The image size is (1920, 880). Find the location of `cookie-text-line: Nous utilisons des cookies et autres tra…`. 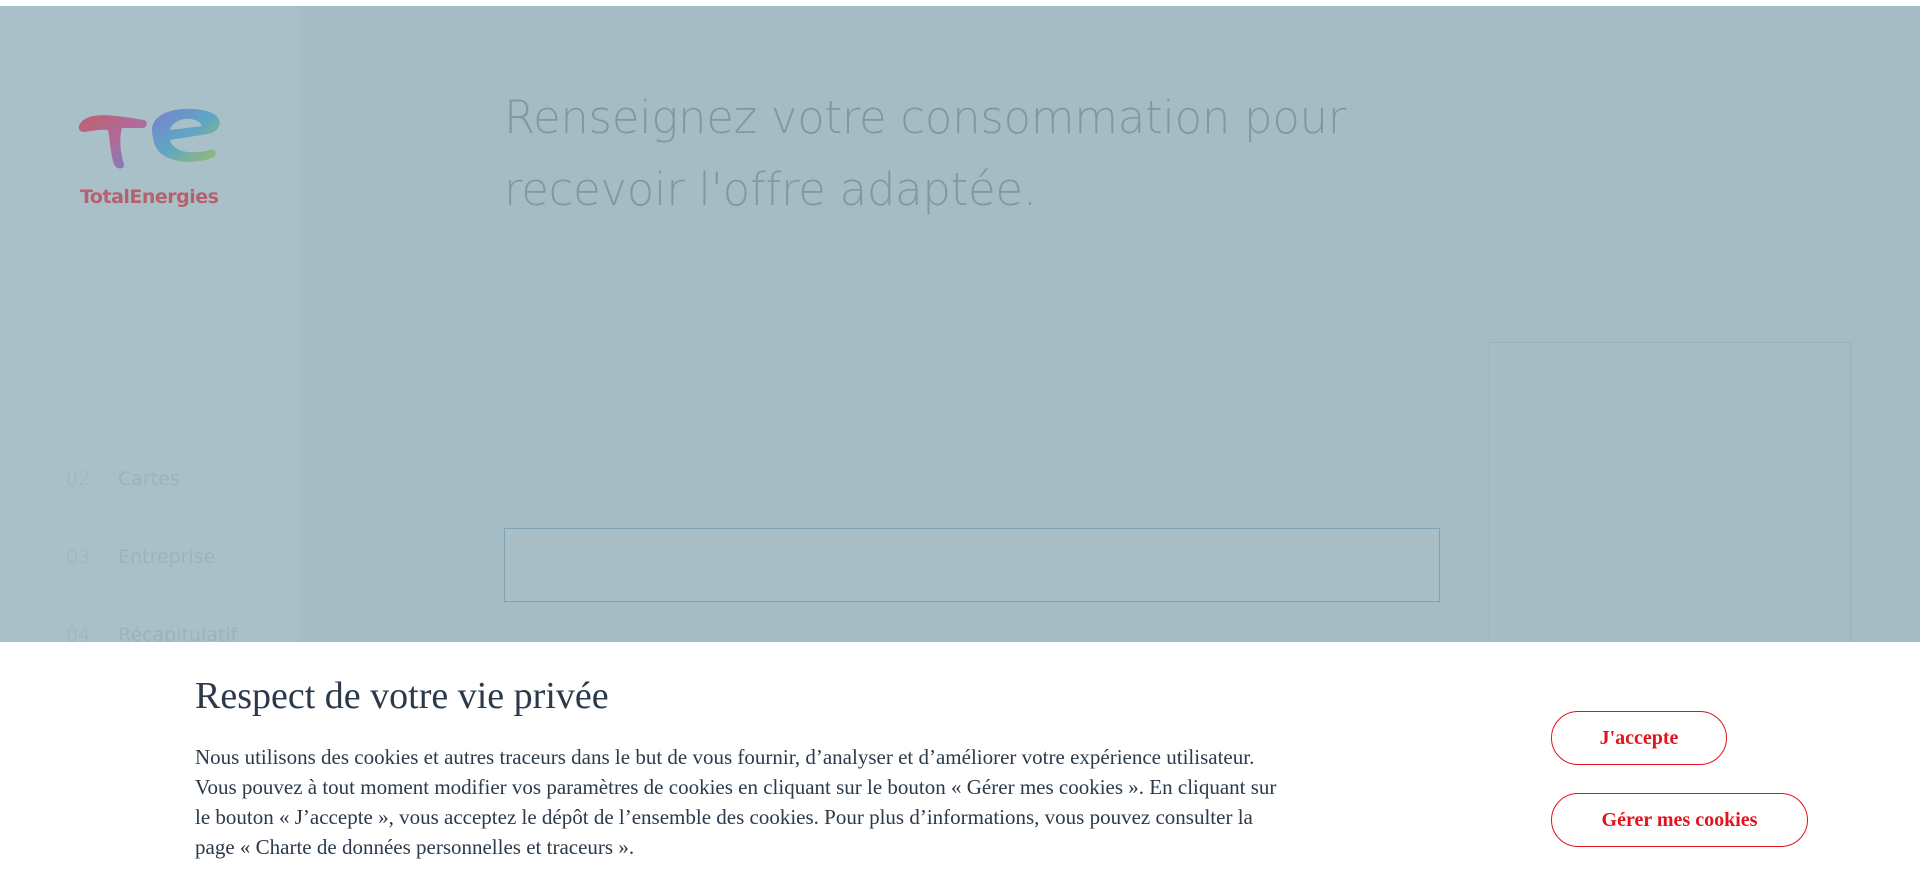

cookie-text-line: Nous utilisons des cookies et autres tra… is located at coordinates (725, 757).